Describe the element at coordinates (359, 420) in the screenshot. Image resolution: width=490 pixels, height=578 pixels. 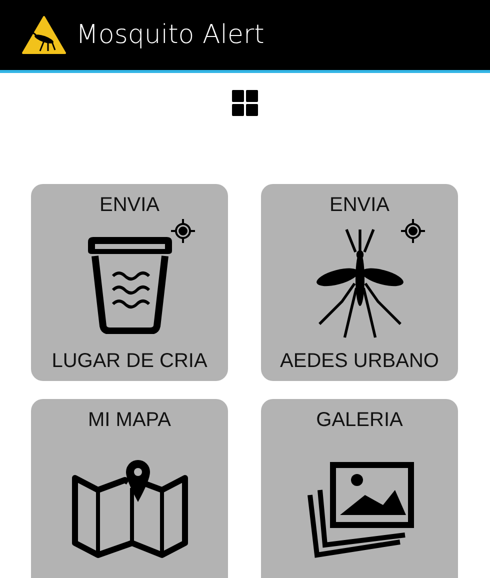
I see `tile-label: GALERIA` at that location.